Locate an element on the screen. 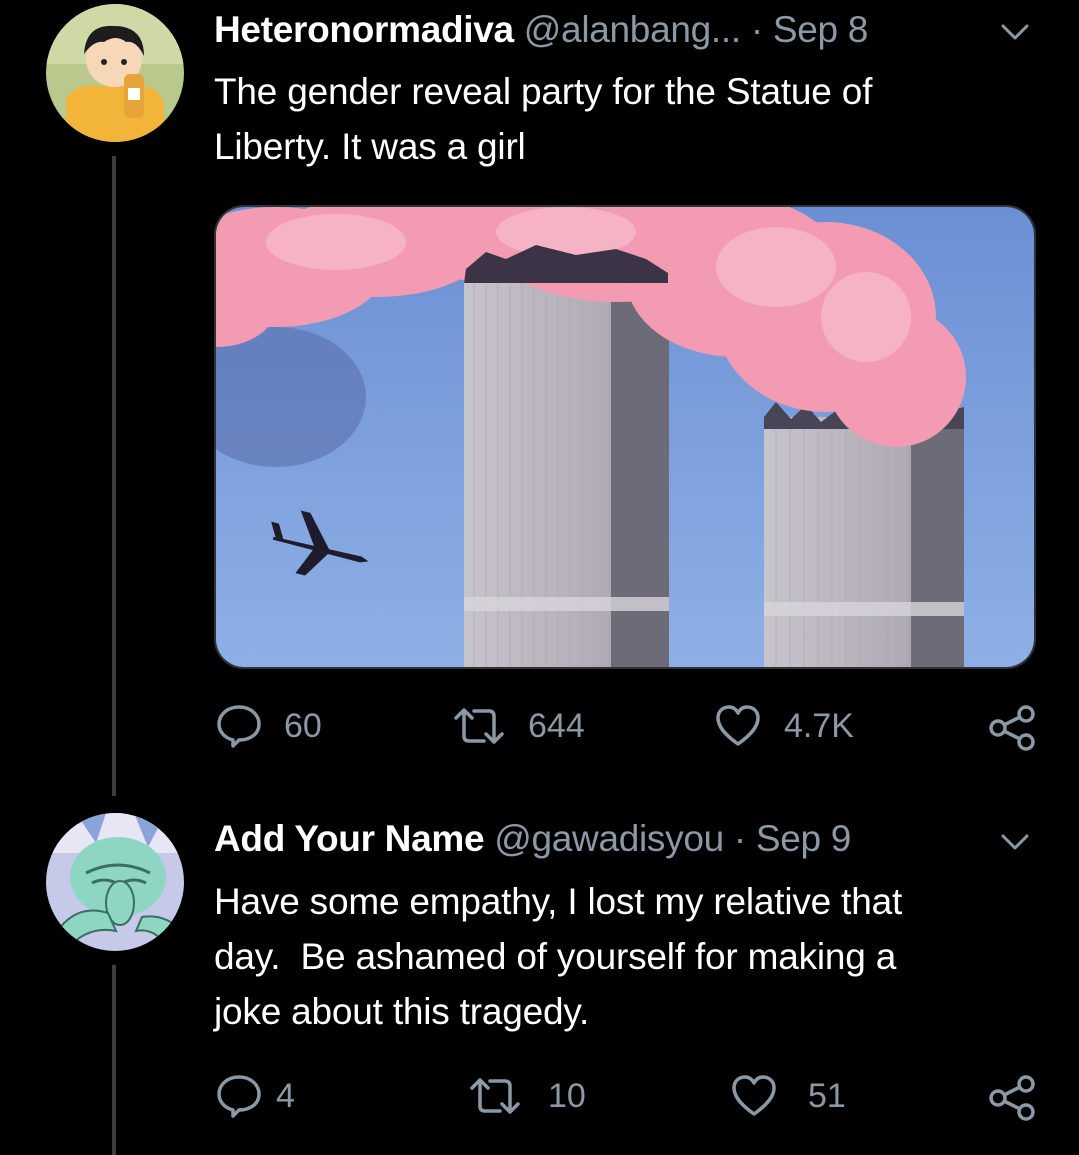 This screenshot has width=1079, height=1155. handle: @gawadisyou is located at coordinates (609, 838).